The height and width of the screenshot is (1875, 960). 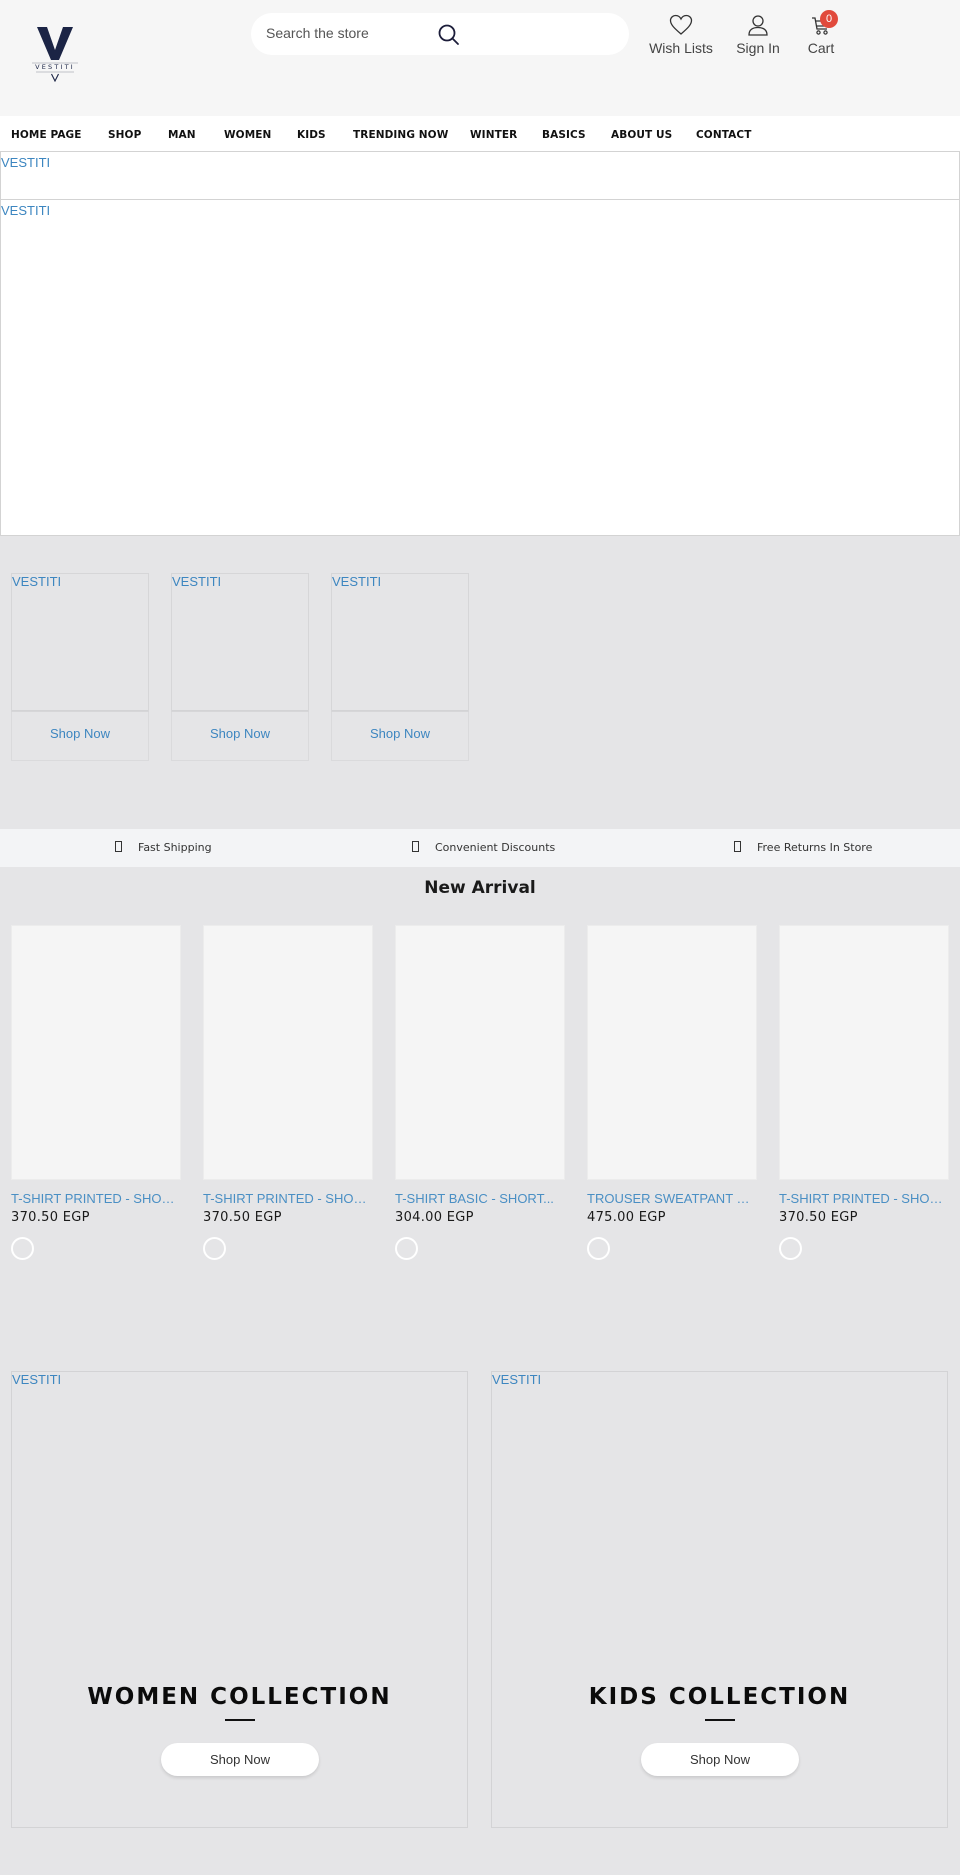 What do you see at coordinates (317, 33) in the screenshot?
I see `search-input: Search the store` at bounding box center [317, 33].